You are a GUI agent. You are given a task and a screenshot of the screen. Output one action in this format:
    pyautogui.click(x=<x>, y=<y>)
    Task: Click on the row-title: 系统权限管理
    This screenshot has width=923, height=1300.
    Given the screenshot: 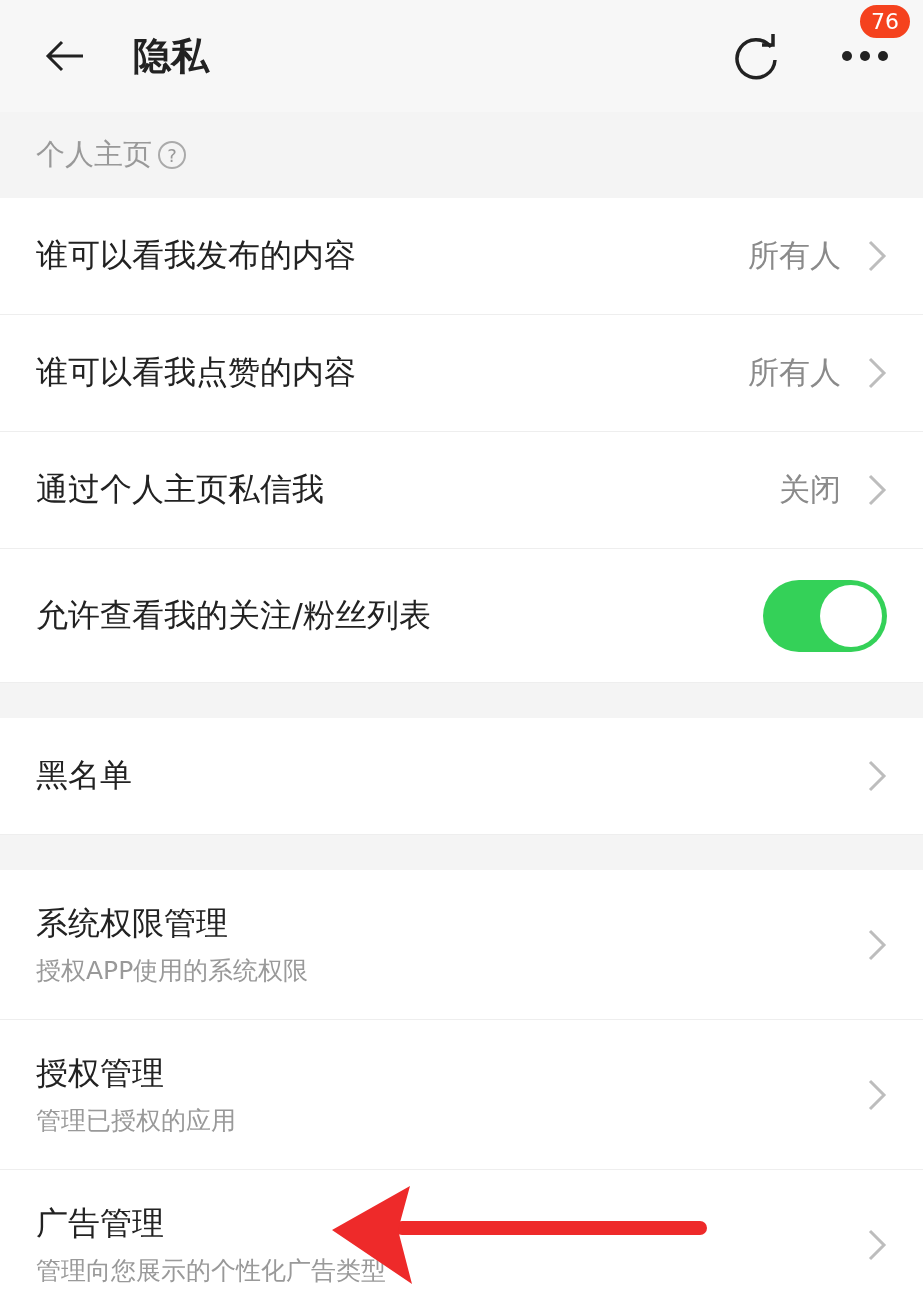 What is the action you would take?
    pyautogui.click(x=132, y=923)
    